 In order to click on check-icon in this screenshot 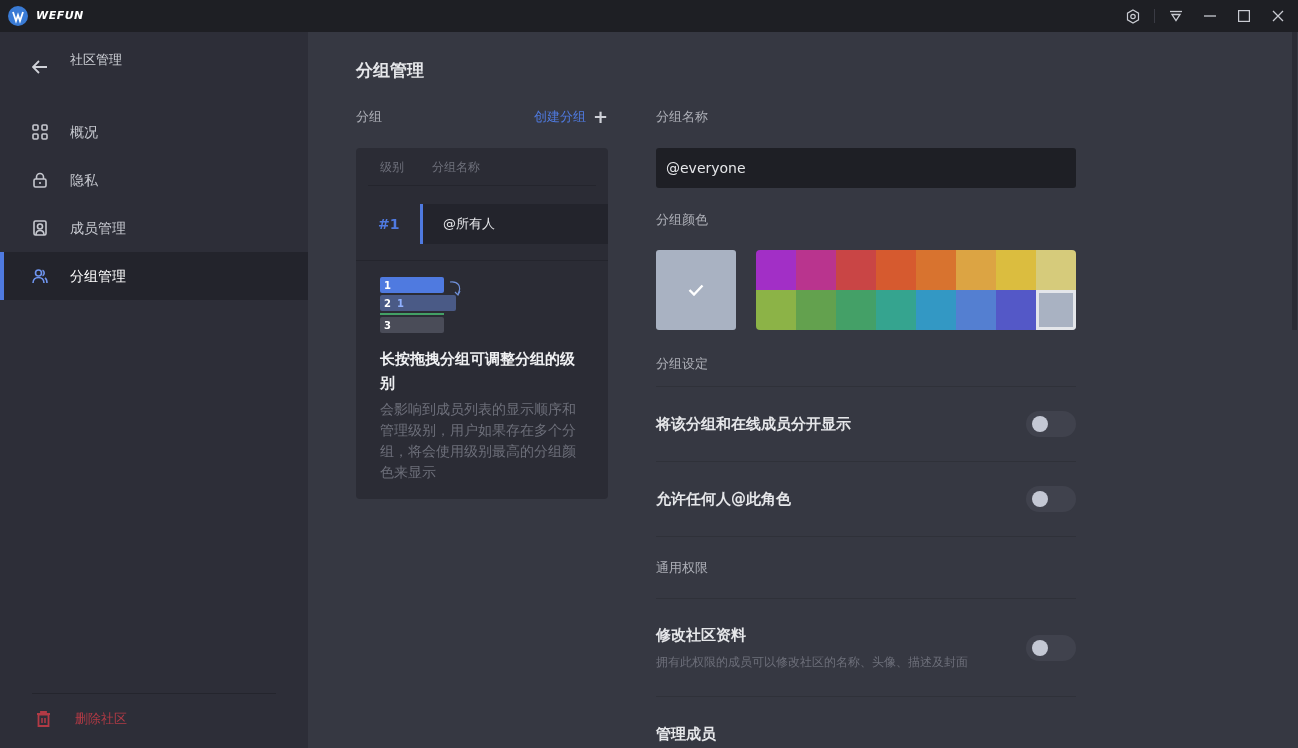, I will do `click(696, 290)`.